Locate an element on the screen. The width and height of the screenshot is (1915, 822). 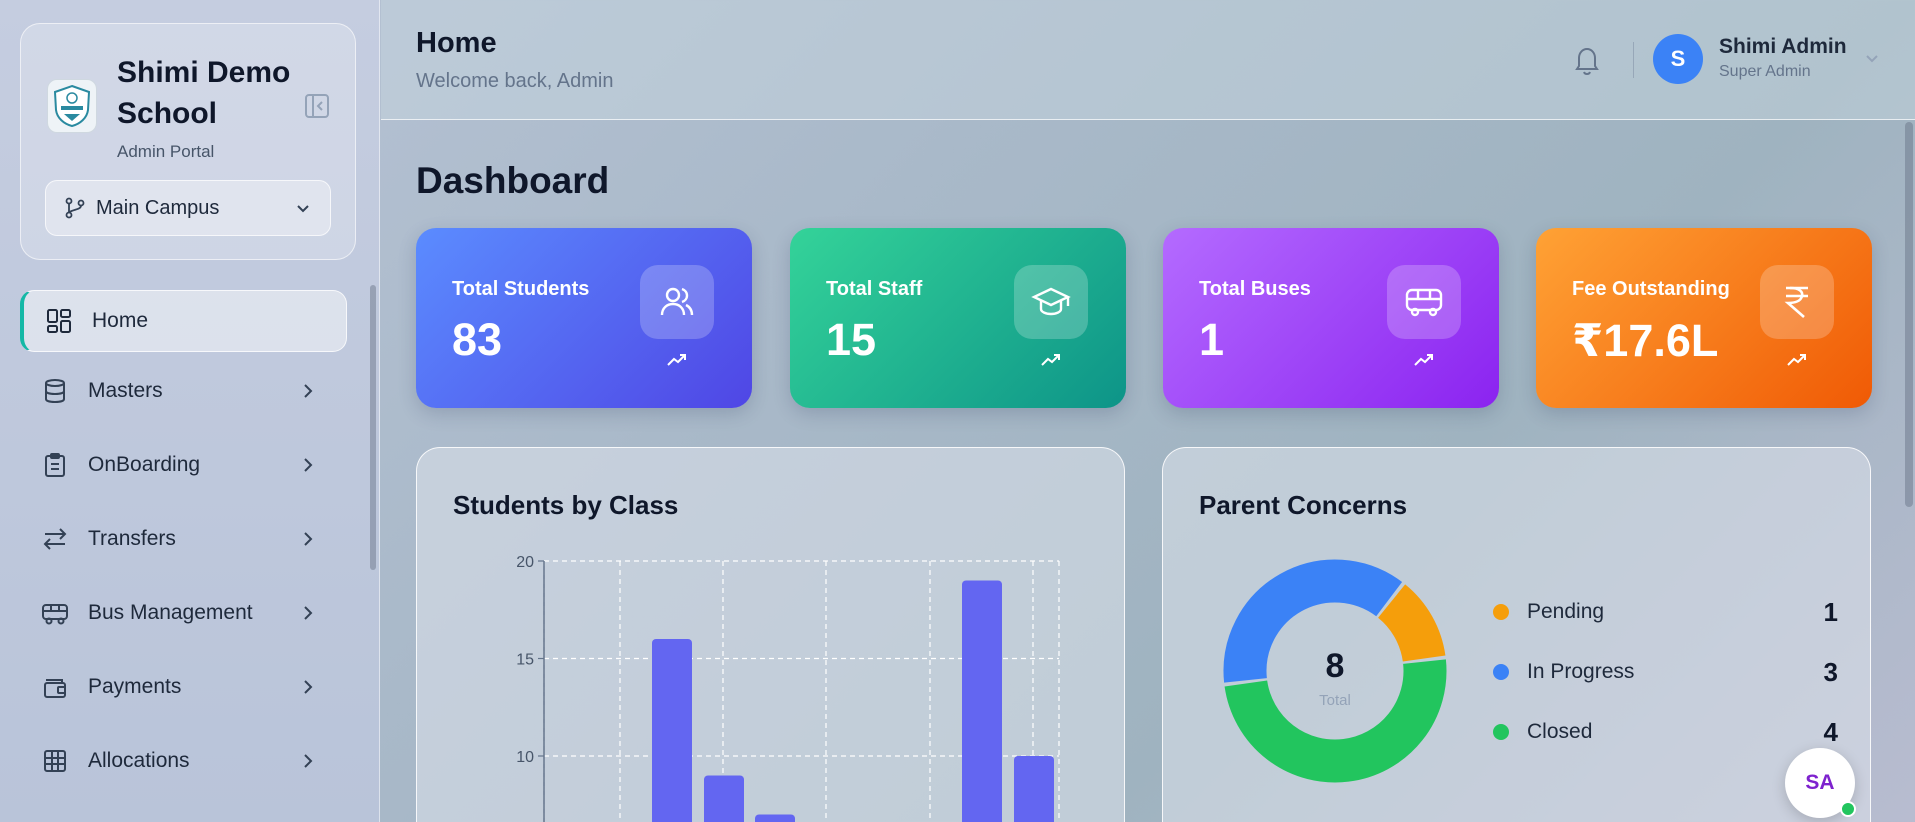
sidebar-item-onboarding: OnBoarding is located at coordinates (183, 465).